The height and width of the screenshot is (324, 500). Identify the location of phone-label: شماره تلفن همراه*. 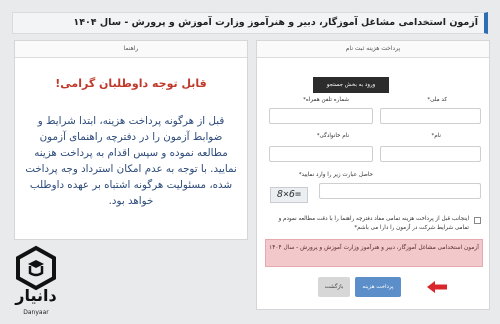
(326, 100).